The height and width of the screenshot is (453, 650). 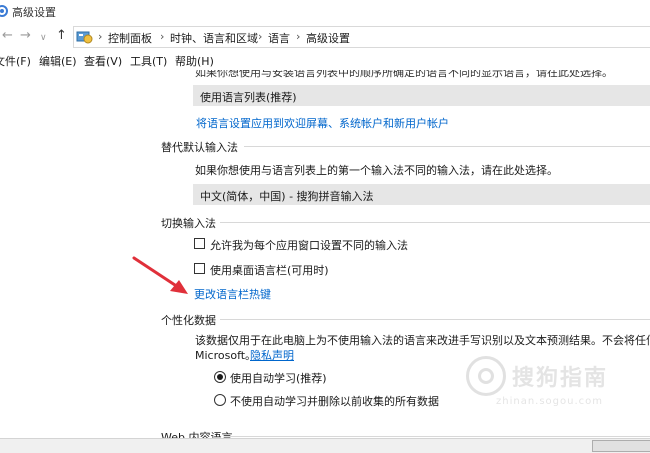 I want to click on menu-edit: 编辑(E), so click(x=58, y=61).